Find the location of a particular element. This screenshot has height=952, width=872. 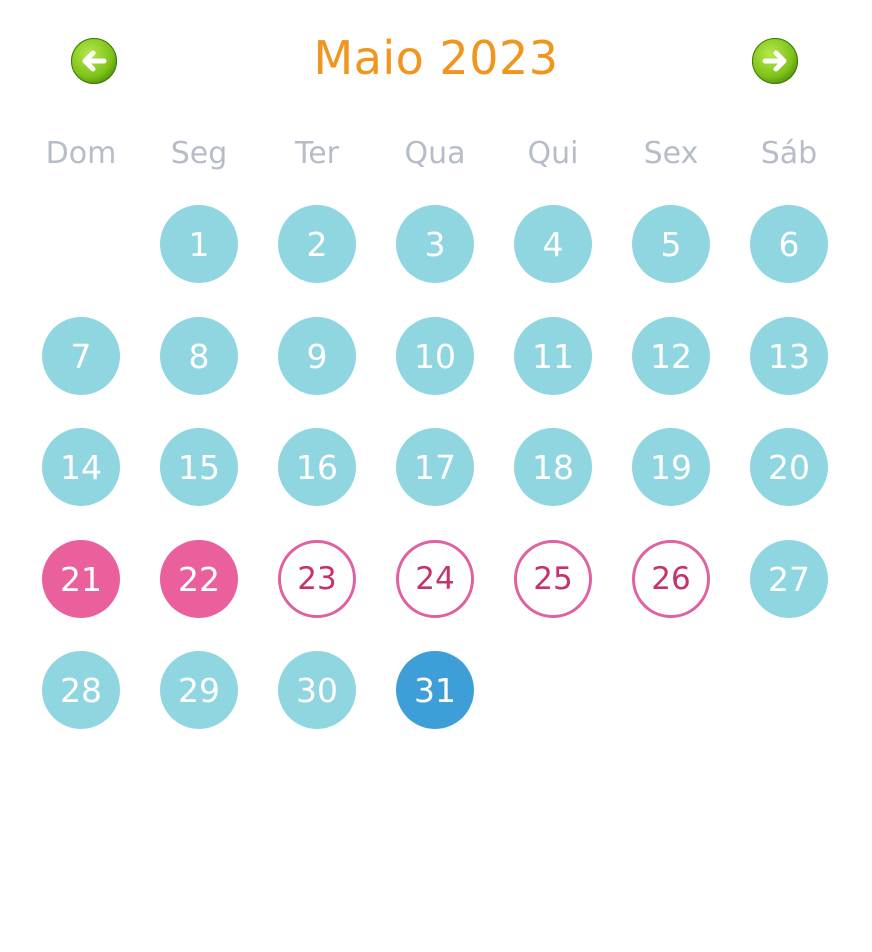

day-cell-14: 14 is located at coordinates (81, 467).